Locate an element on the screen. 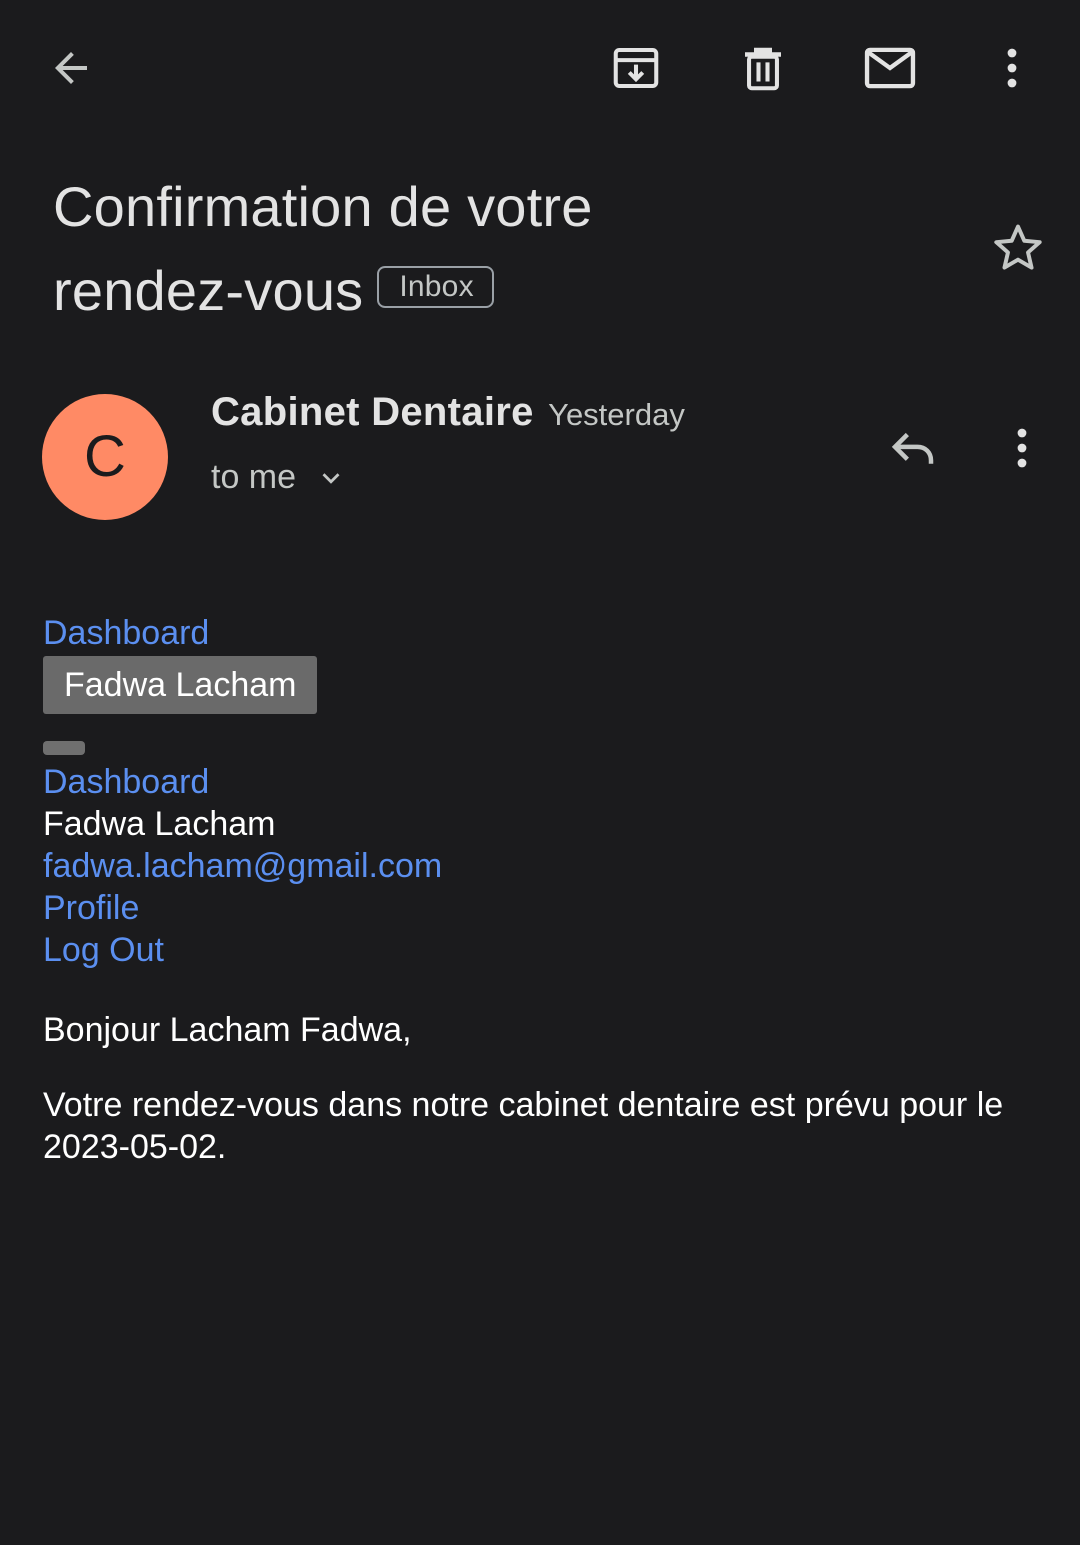  subject-line-2: rendez-vous Inbox is located at coordinates (503, 291).